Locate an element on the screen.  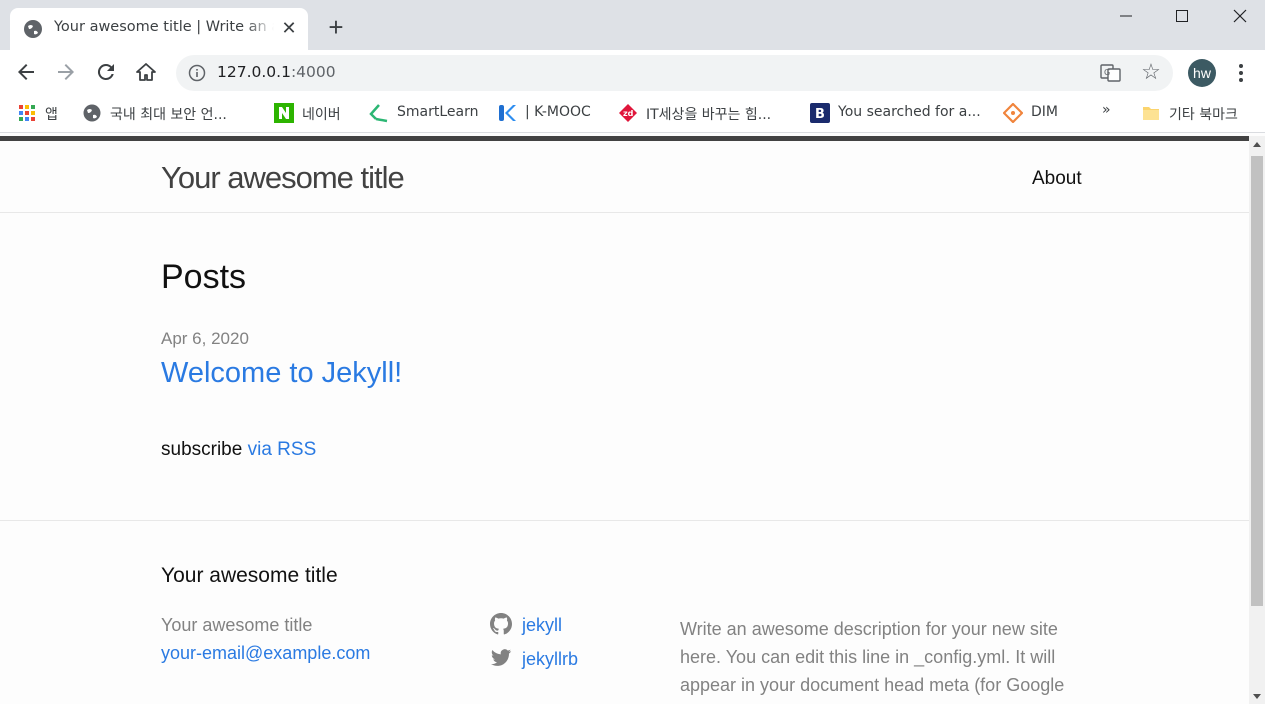
new-tab-button: + is located at coordinates (336, 27).